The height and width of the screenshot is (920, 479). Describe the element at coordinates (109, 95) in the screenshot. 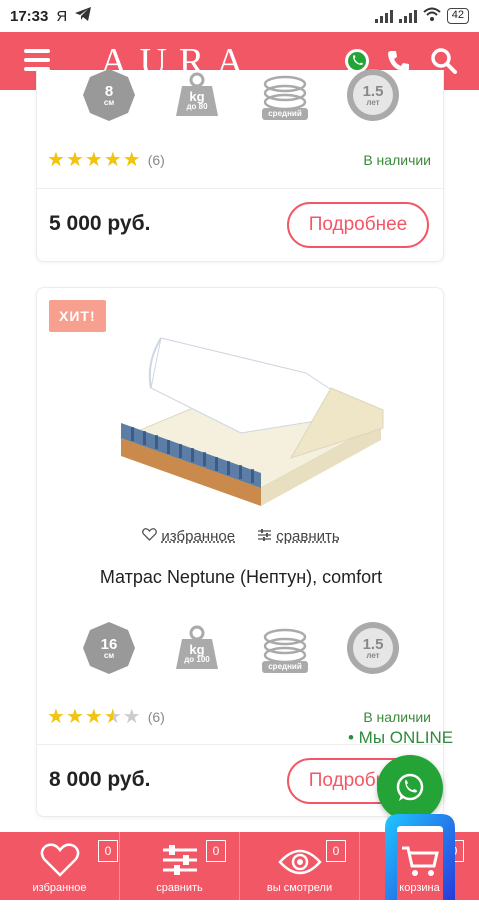

I see `height-badge: 8 см` at that location.